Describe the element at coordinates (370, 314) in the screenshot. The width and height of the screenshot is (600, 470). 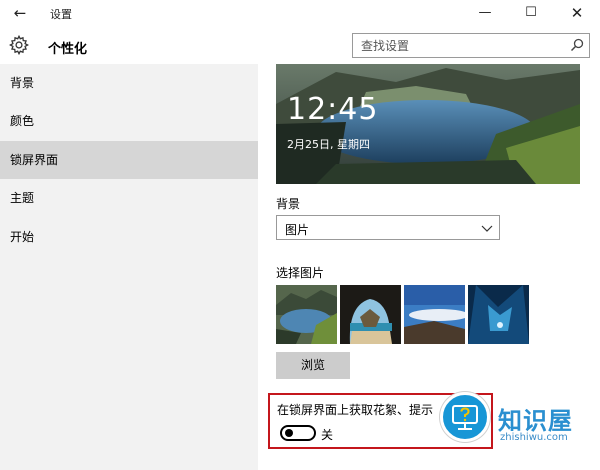
I see `thumbnail-cave-beach` at that location.